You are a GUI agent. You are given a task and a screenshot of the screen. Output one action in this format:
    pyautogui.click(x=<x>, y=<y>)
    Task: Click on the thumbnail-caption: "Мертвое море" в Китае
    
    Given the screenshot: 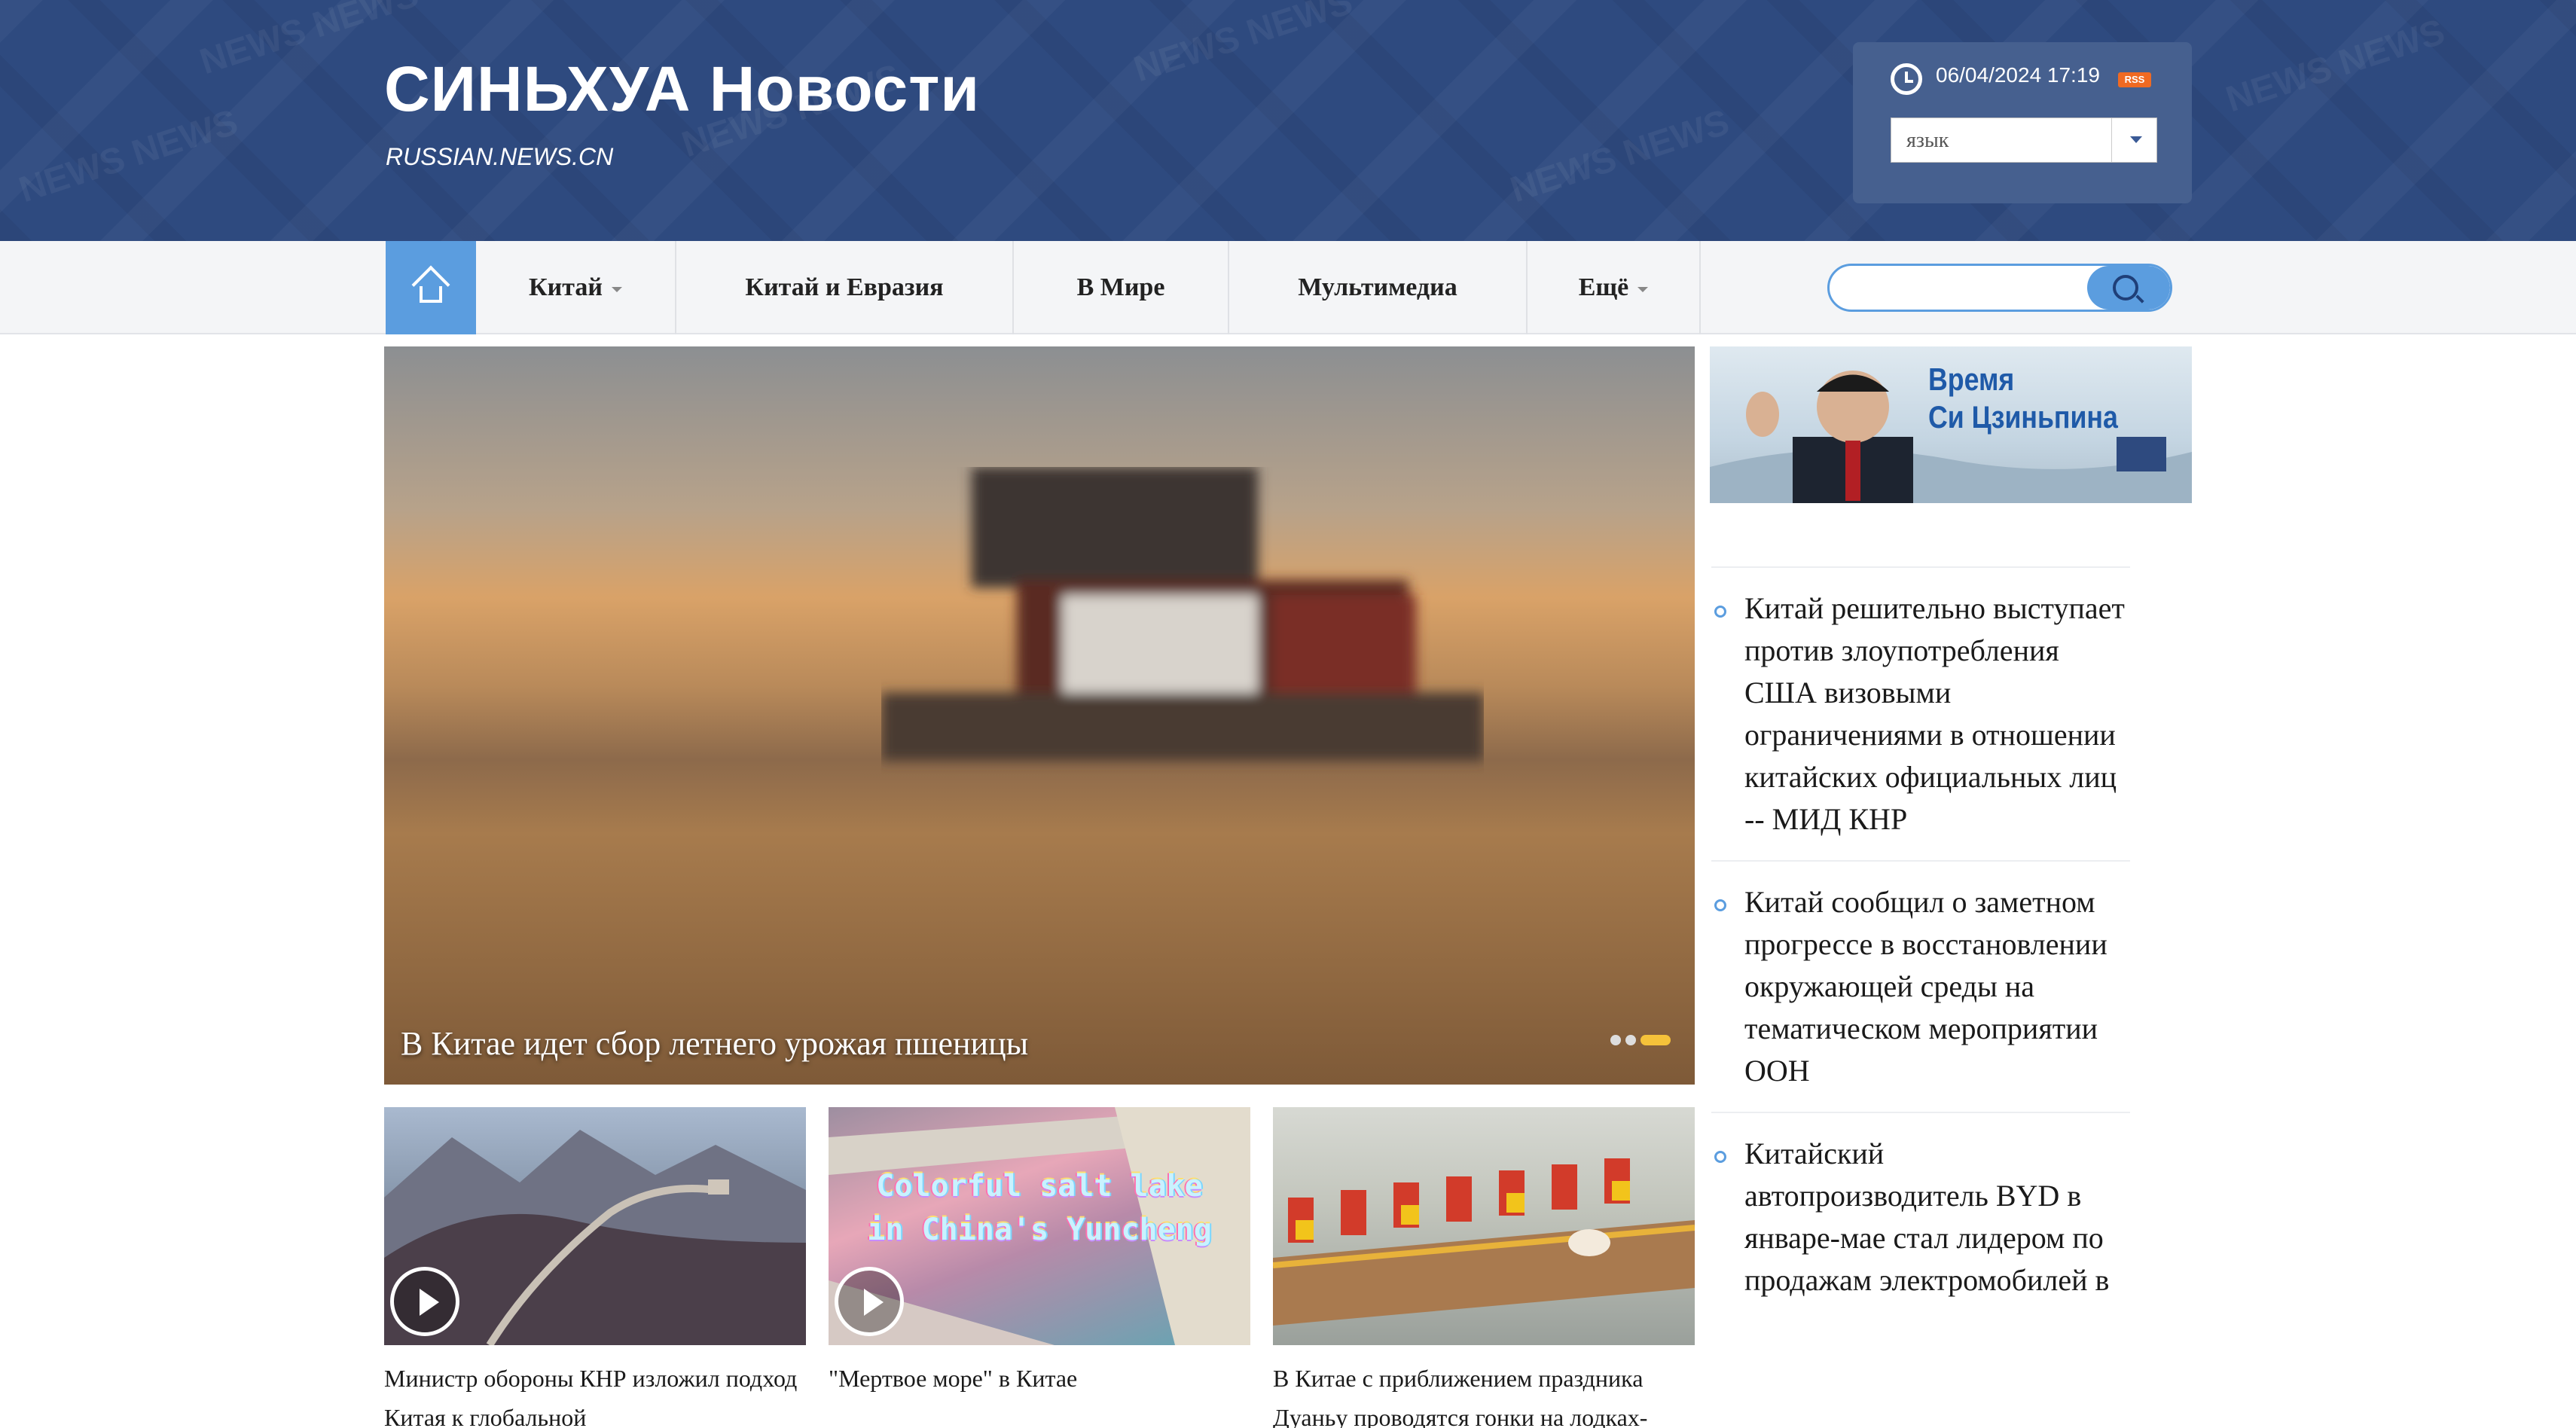 What is the action you would take?
    pyautogui.click(x=1039, y=1378)
    